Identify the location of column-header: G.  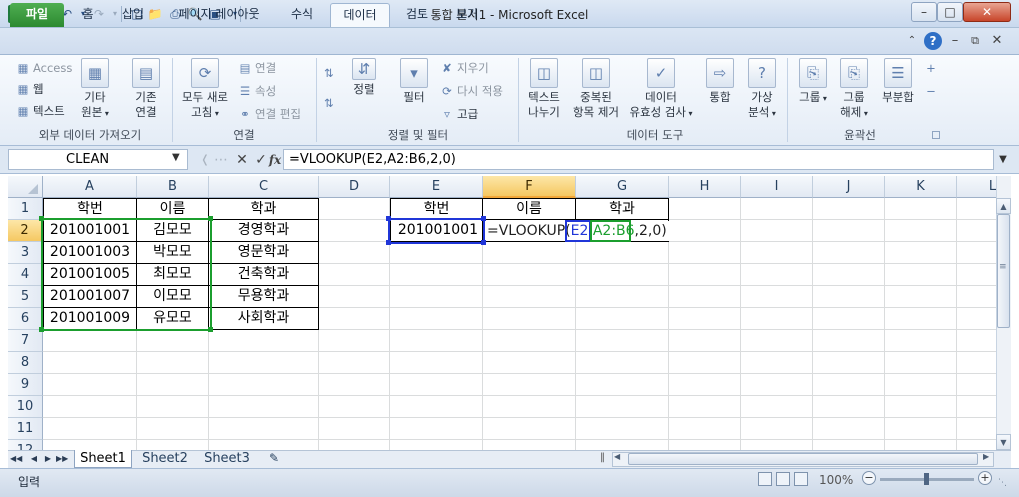
(622, 187).